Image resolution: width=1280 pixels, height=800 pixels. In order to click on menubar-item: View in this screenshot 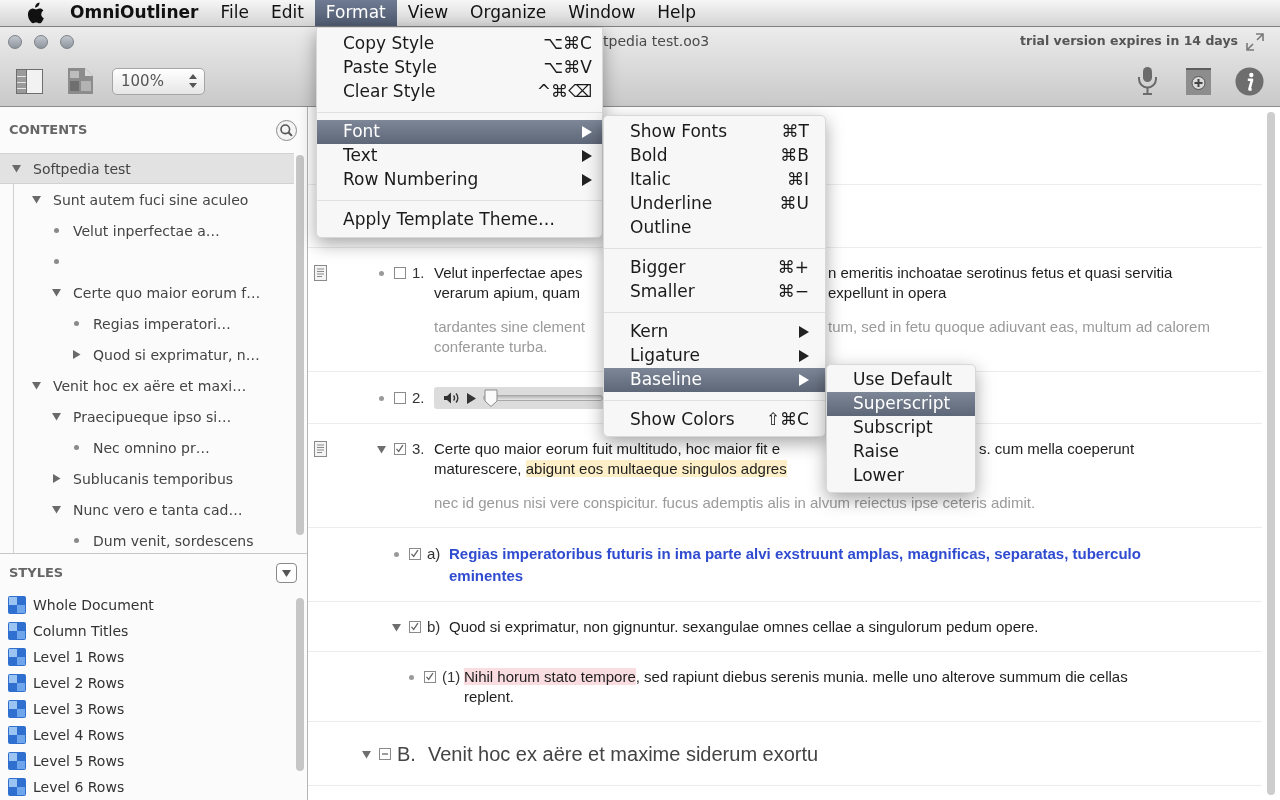, I will do `click(428, 13)`.